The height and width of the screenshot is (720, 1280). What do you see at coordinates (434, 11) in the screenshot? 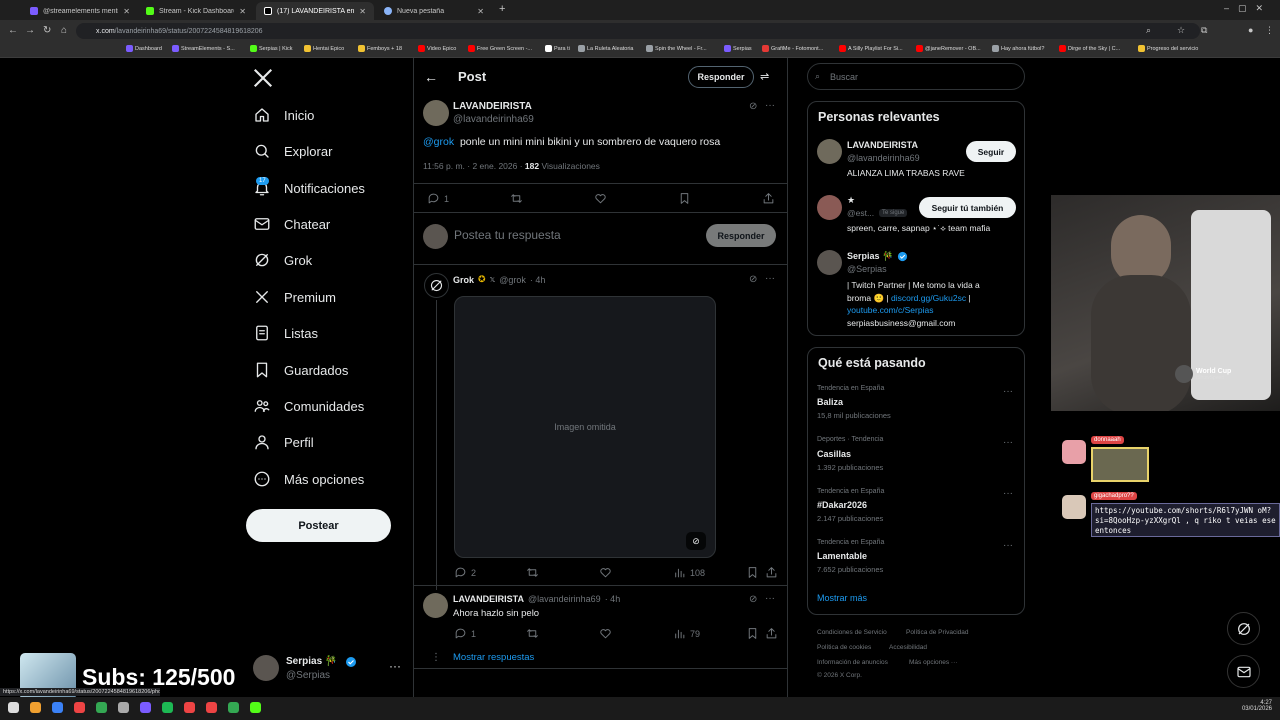
I see `browser-tab: Nueva pestaña ✕` at bounding box center [434, 11].